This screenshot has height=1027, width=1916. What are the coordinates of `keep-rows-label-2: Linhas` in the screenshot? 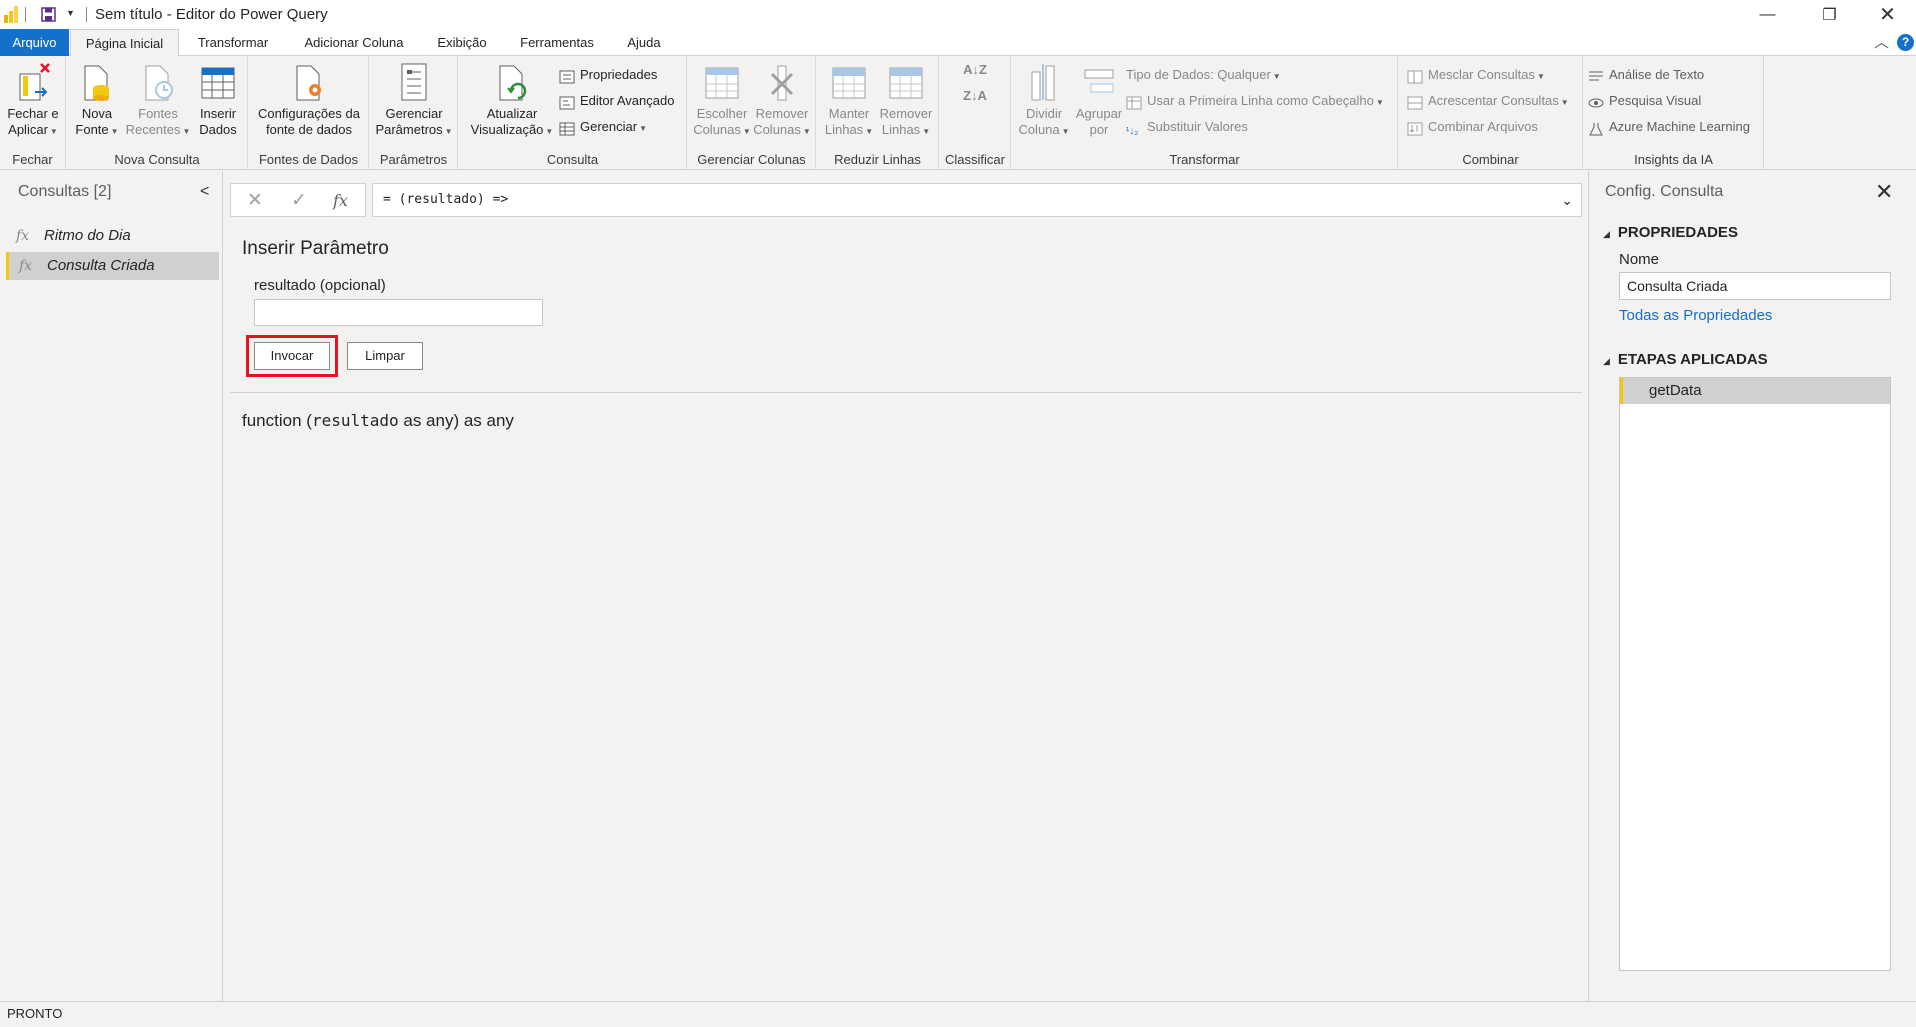 It's located at (844, 129).